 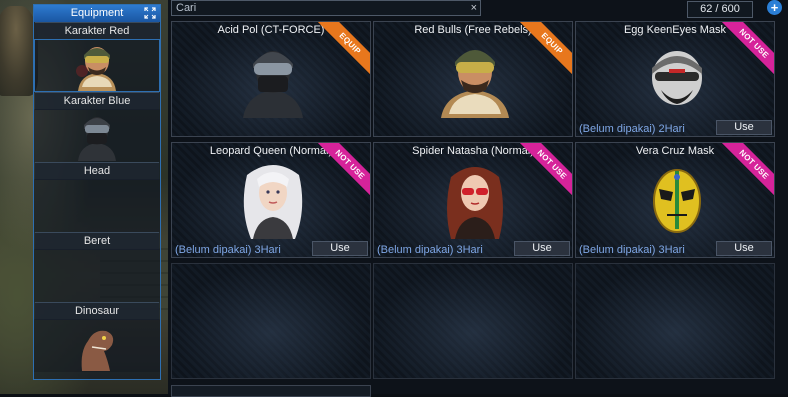 I want to click on red-bulls-avatar-thumb, so click(x=96, y=69).